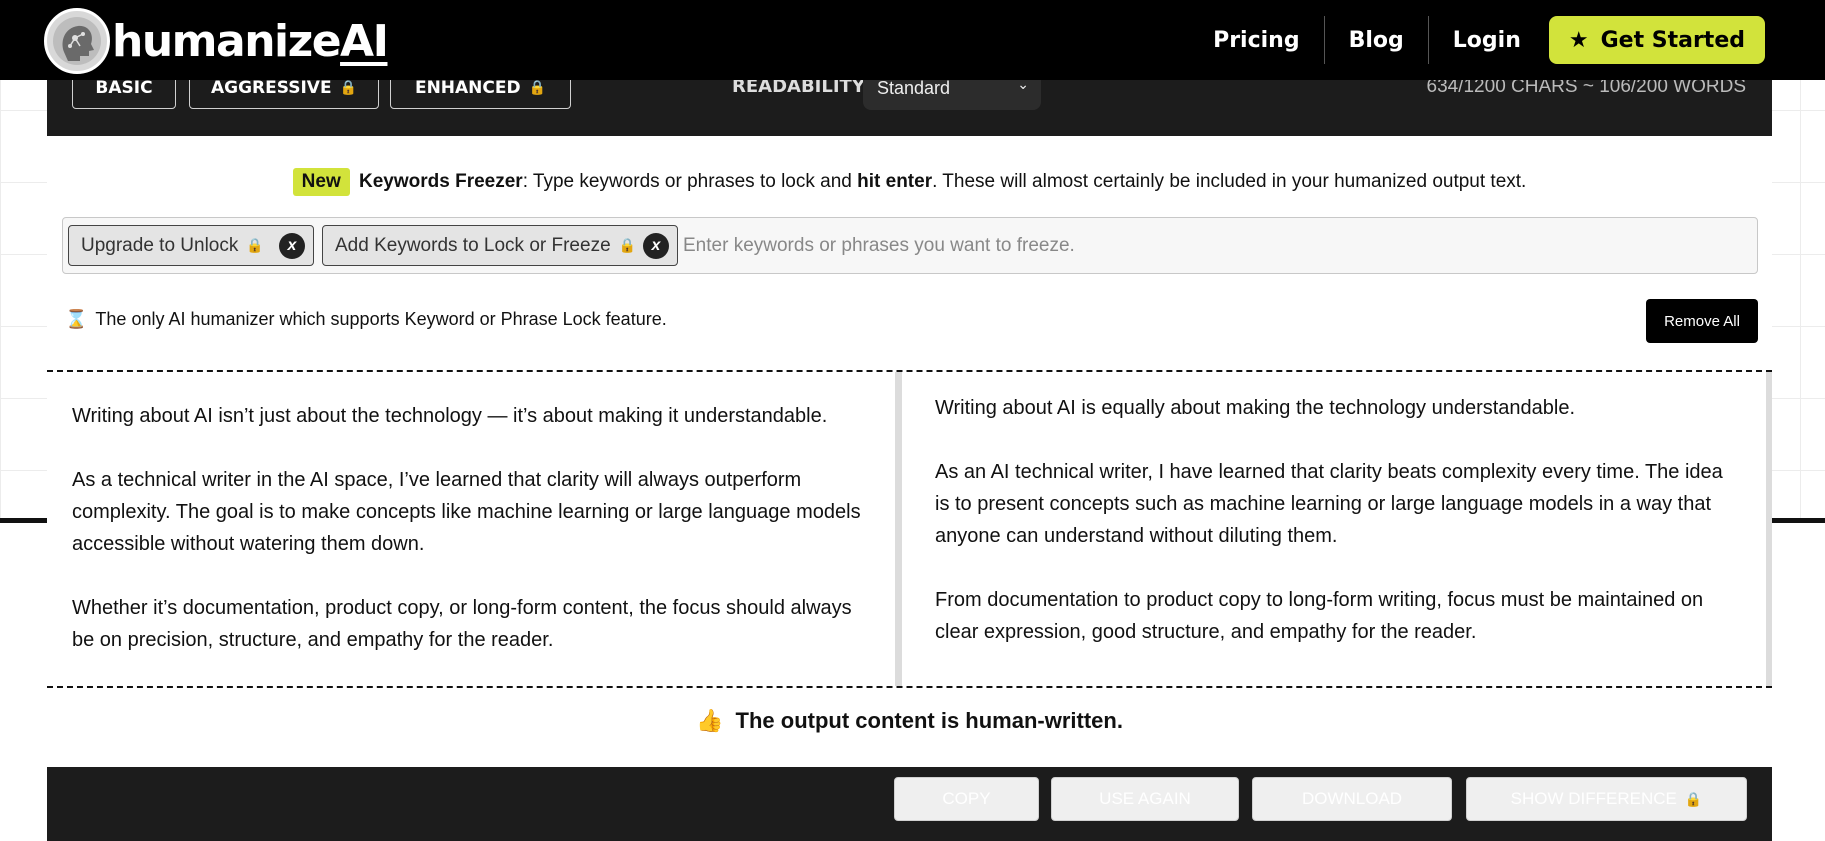 Image resolution: width=1825 pixels, height=841 pixels. Describe the element at coordinates (227, 41) in the screenshot. I see `logo-word: humanize` at that location.